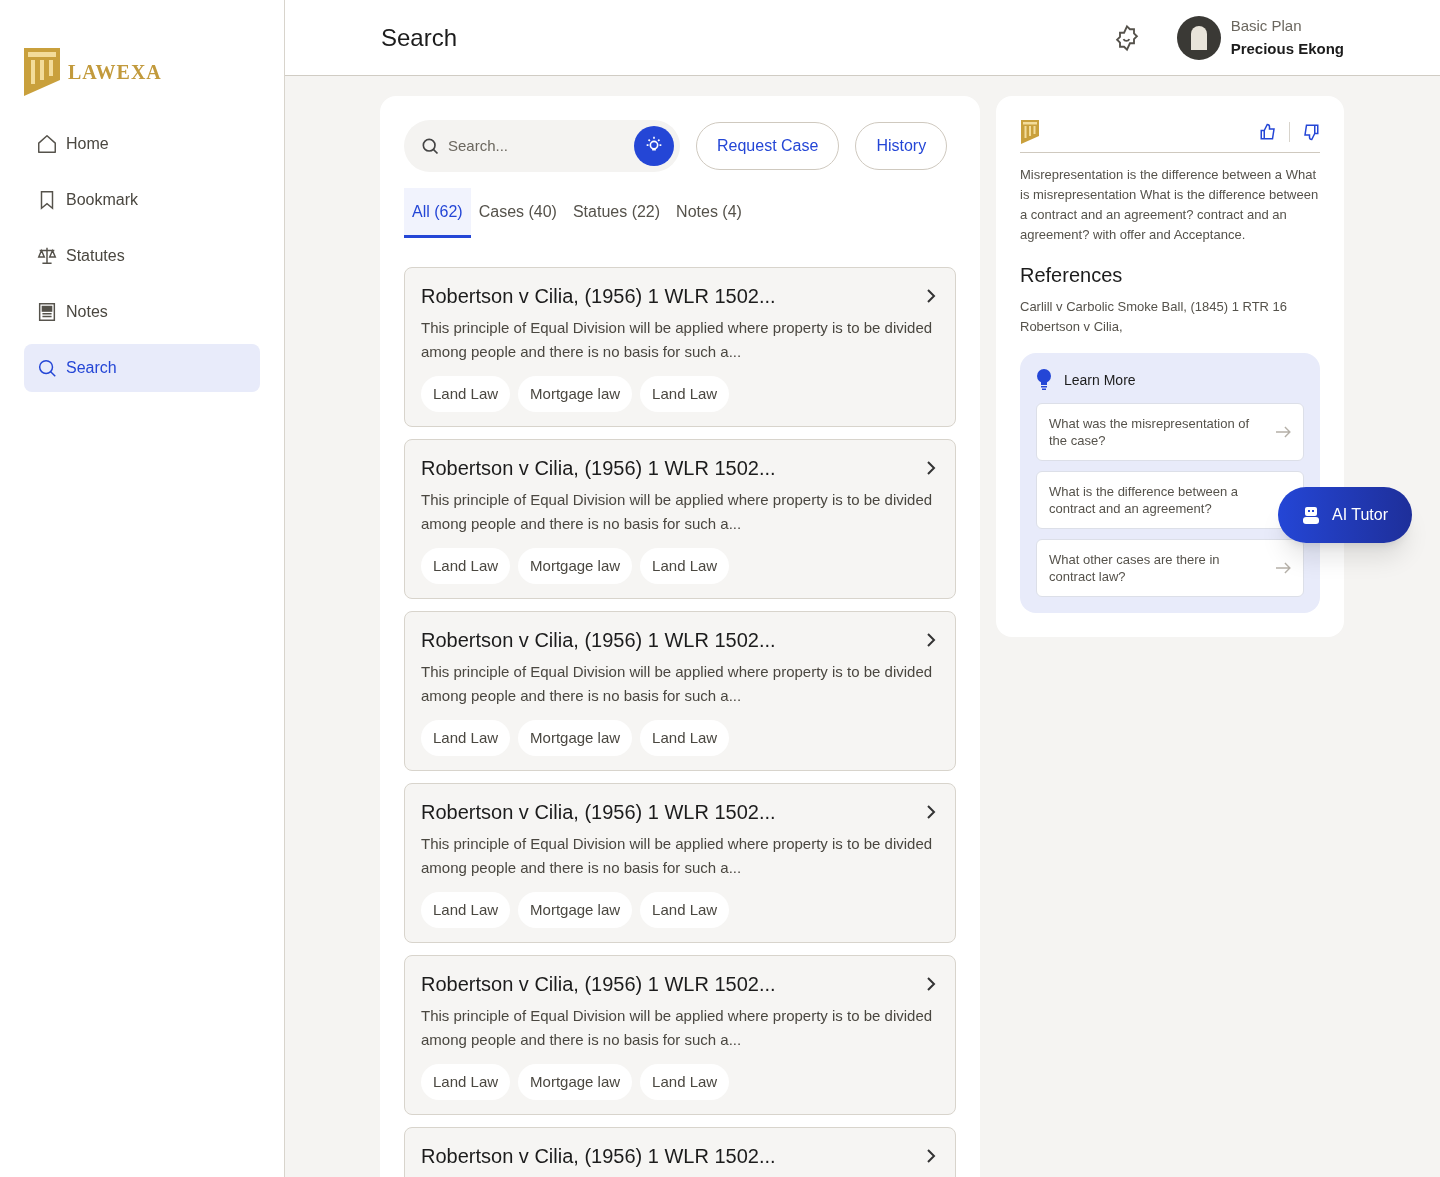 Image resolution: width=1440 pixels, height=1177 pixels. Describe the element at coordinates (1100, 380) in the screenshot. I see `learn-more-title: Learn More` at that location.